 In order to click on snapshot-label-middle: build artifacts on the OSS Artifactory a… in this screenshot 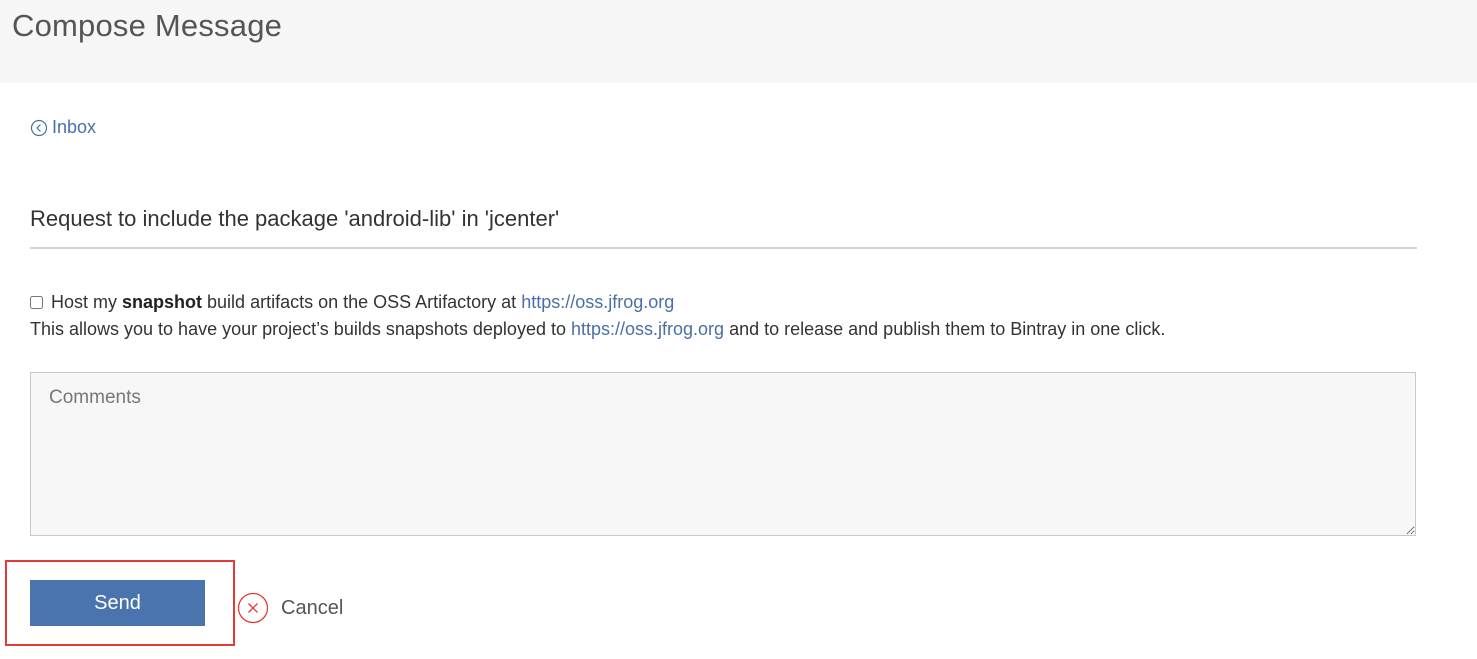, I will do `click(362, 302)`.